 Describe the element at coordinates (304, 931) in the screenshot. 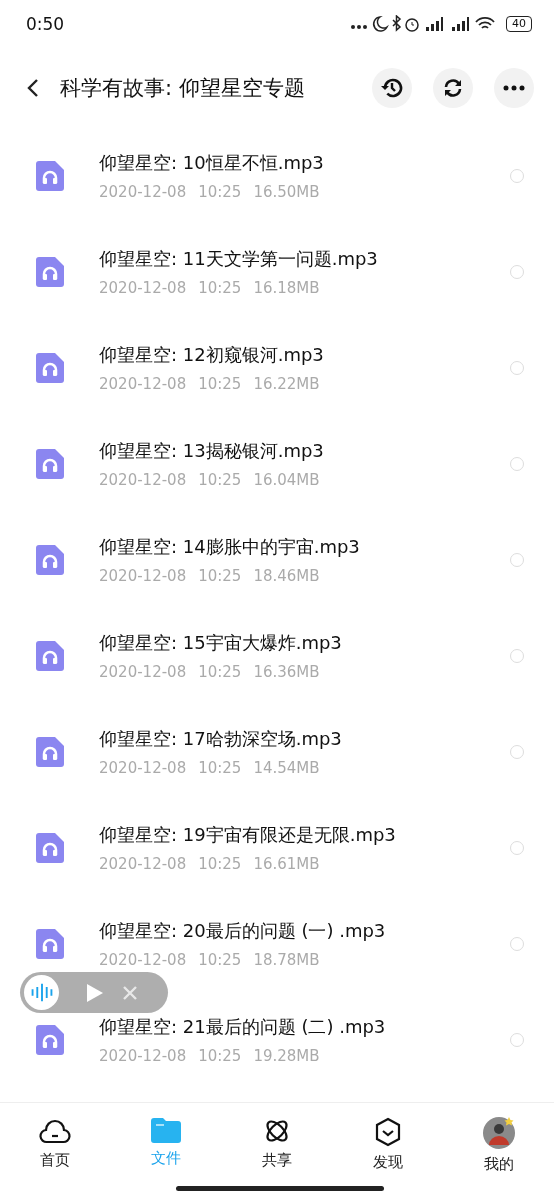

I see `file-name: 仰望星空: 20最后的问题 (一) .mp3` at that location.